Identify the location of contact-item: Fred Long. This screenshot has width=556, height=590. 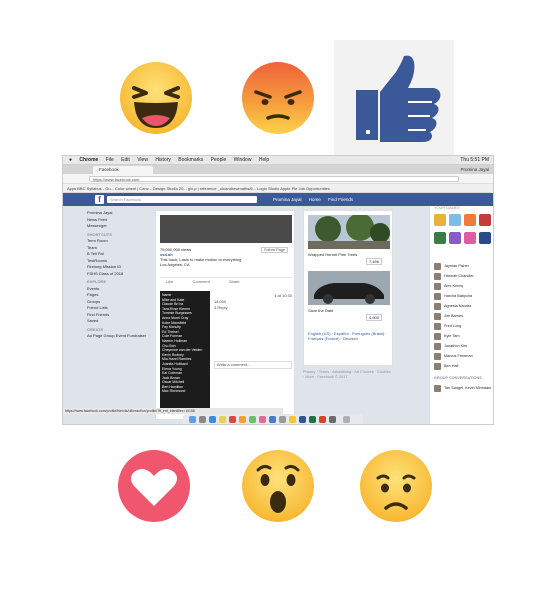
(463, 326).